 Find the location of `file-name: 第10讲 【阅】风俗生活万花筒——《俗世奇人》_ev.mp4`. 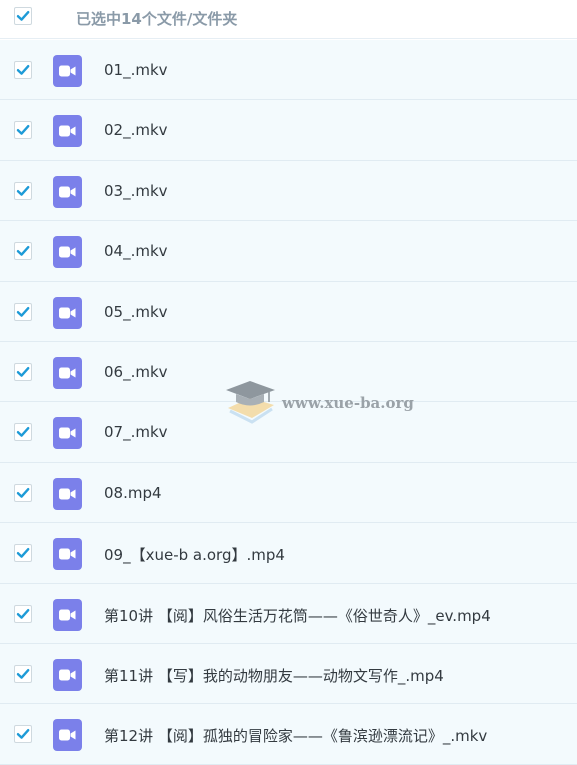

file-name: 第10讲 【阅】风俗生活万花筒——《俗世奇人》_ev.mp4 is located at coordinates (297, 615).